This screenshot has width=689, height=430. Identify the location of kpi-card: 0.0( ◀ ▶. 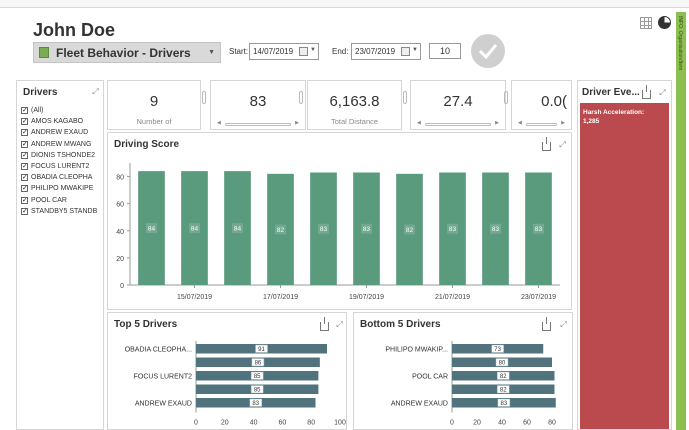
(541, 105).